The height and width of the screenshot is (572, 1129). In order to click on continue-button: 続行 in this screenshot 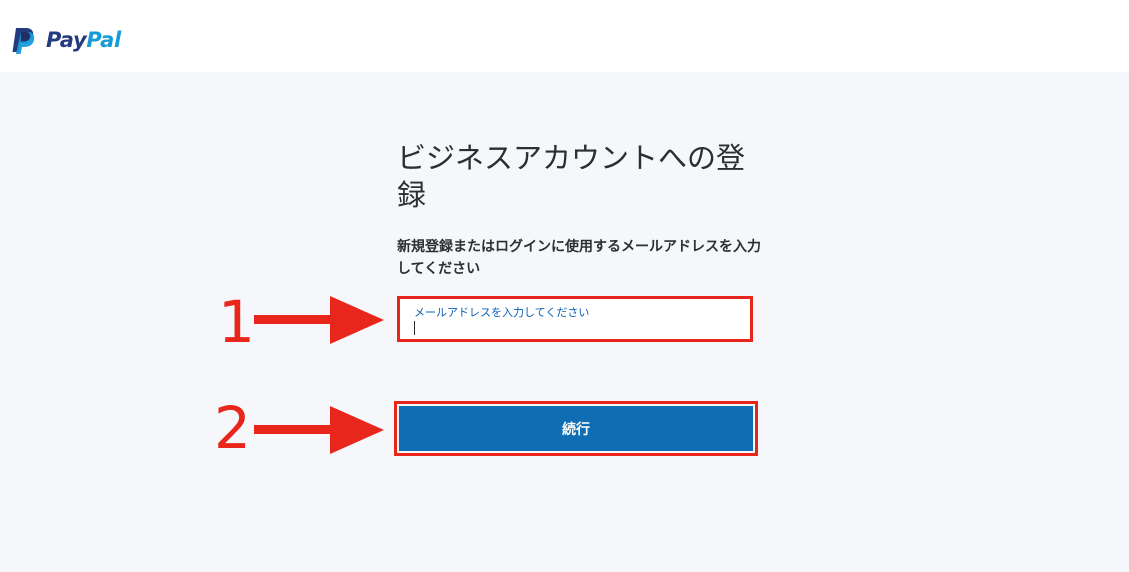, I will do `click(576, 428)`.